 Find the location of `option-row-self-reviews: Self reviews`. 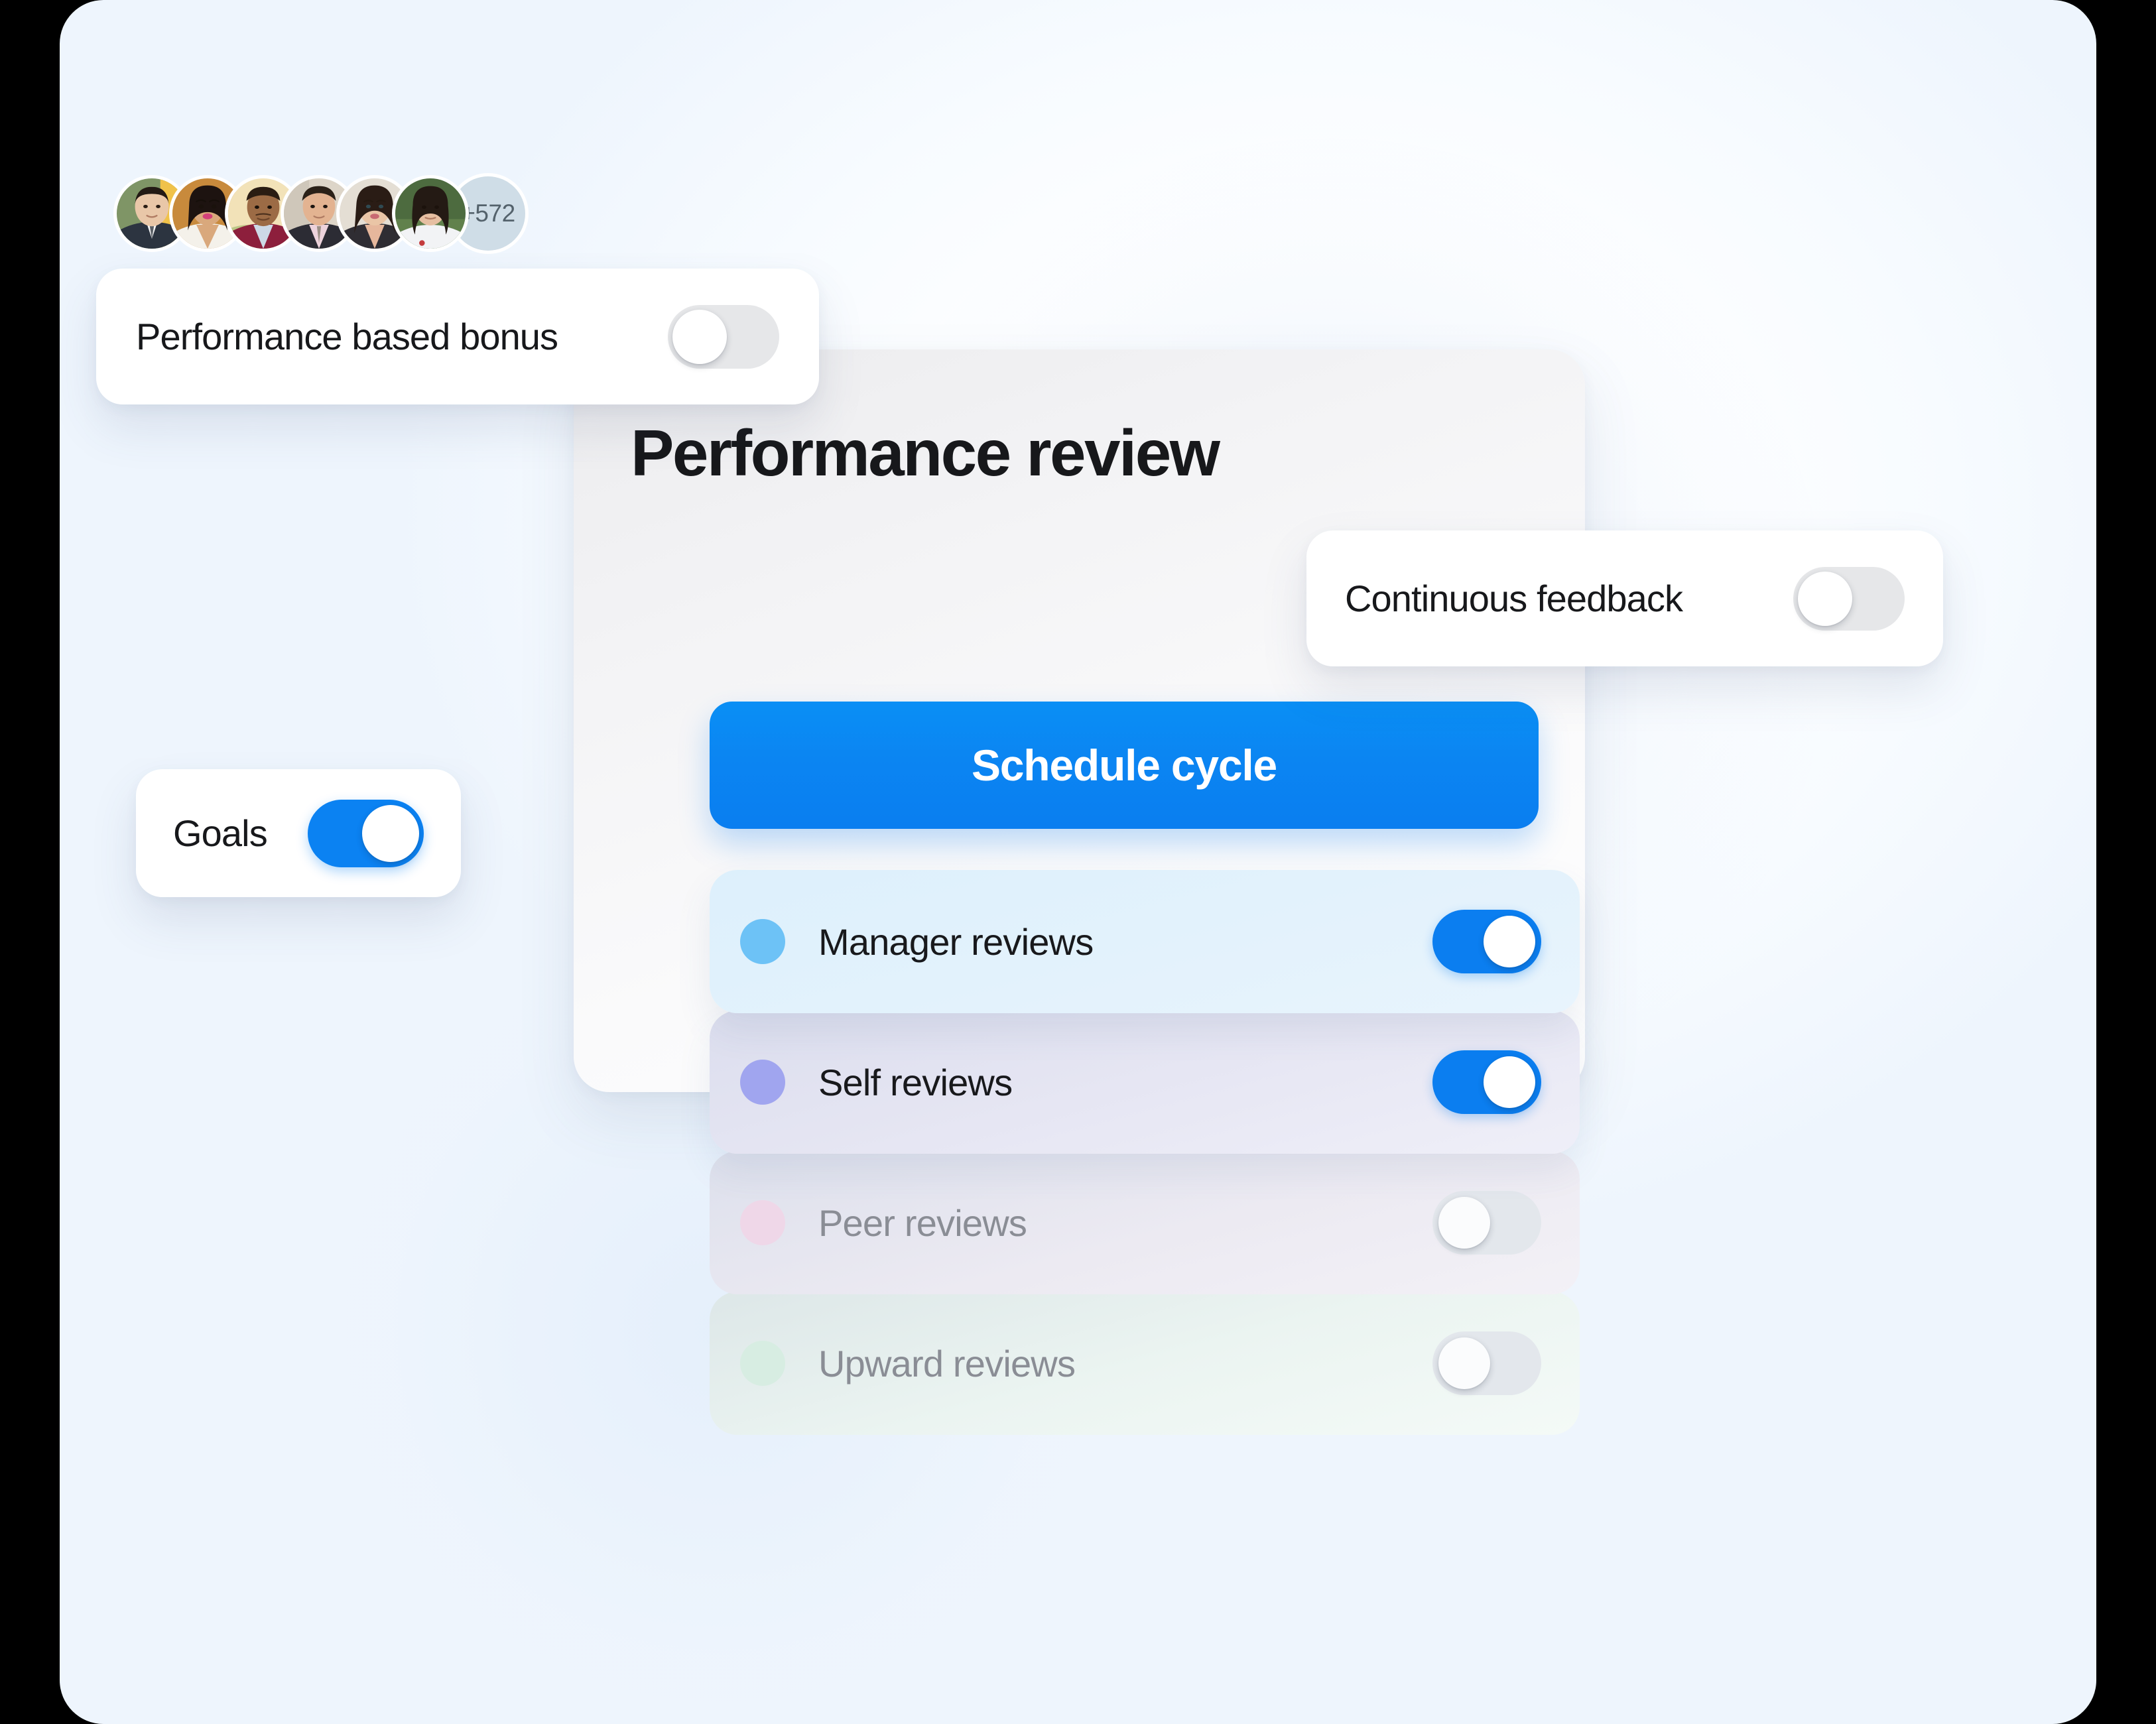

option-row-self-reviews: Self reviews is located at coordinates (1145, 1082).